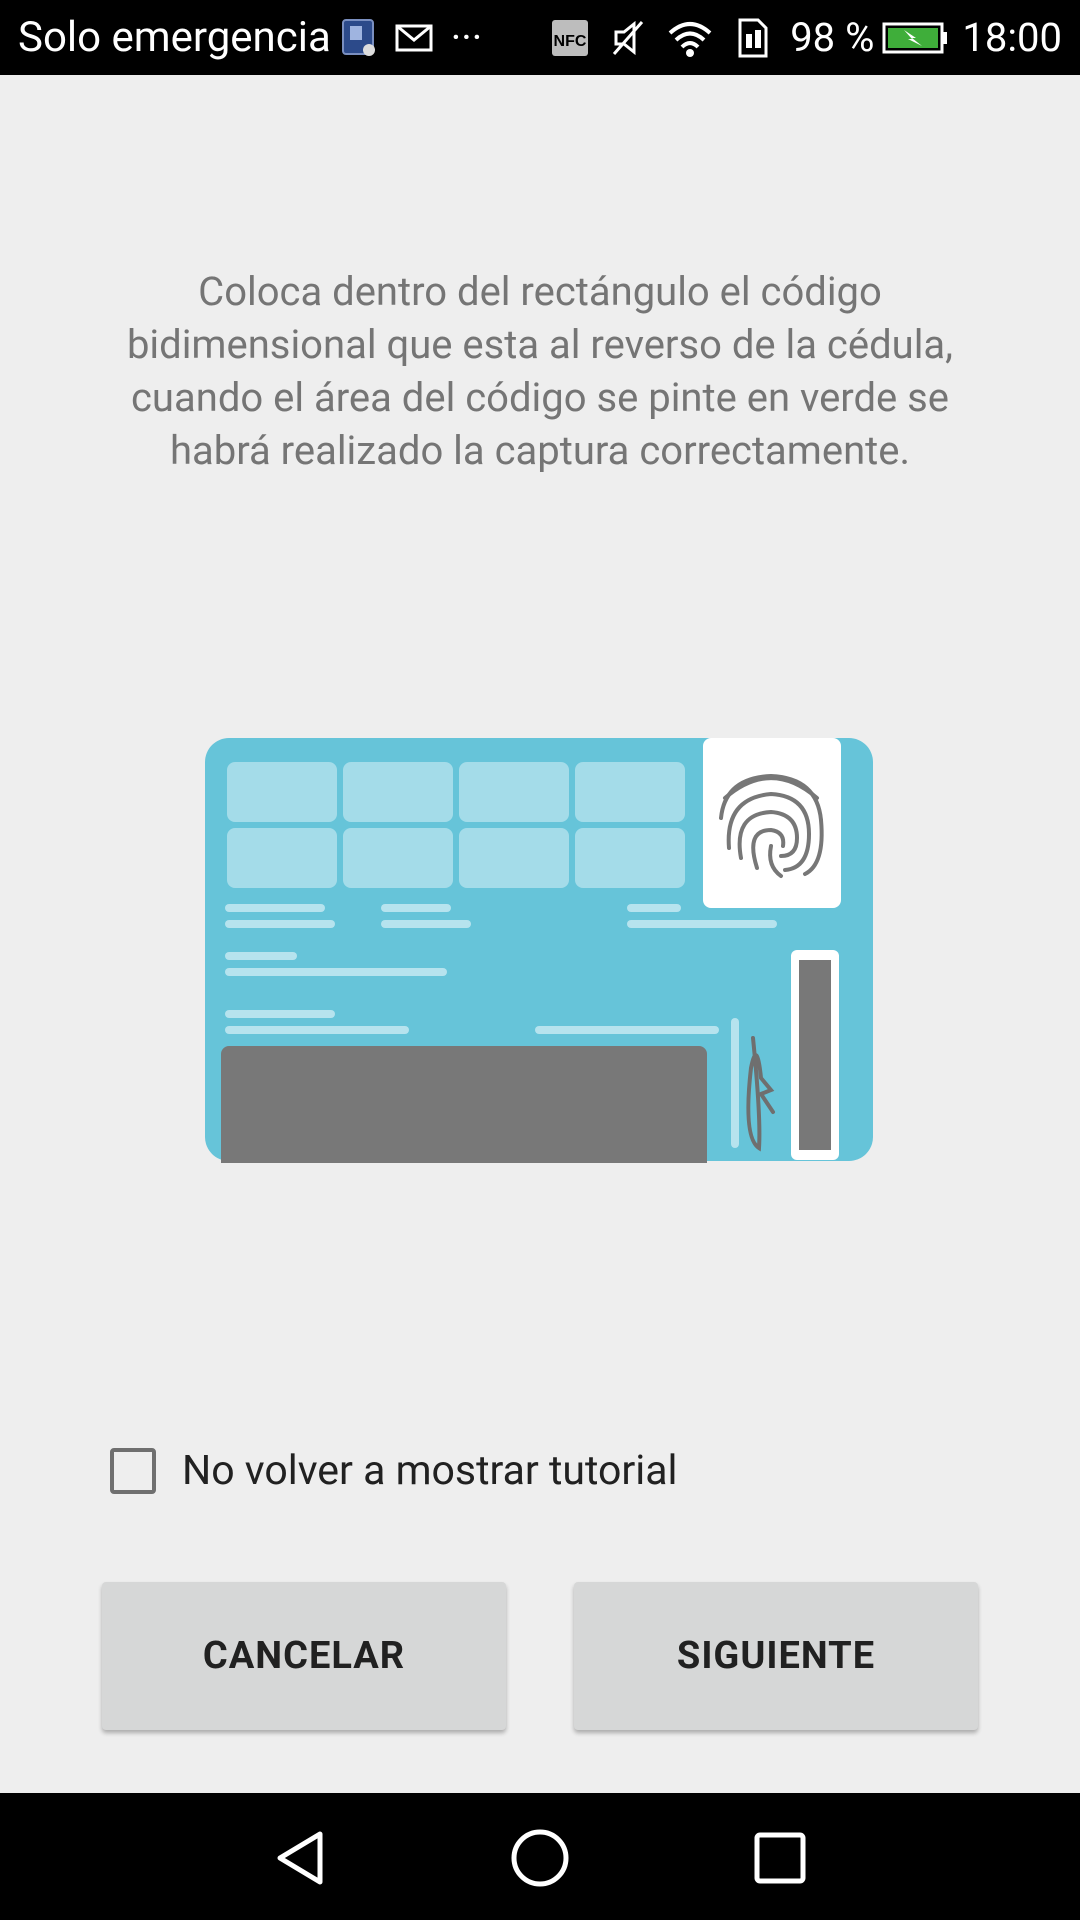 The width and height of the screenshot is (1080, 1920). Describe the element at coordinates (464, 1104) in the screenshot. I see `barcode-area` at that location.